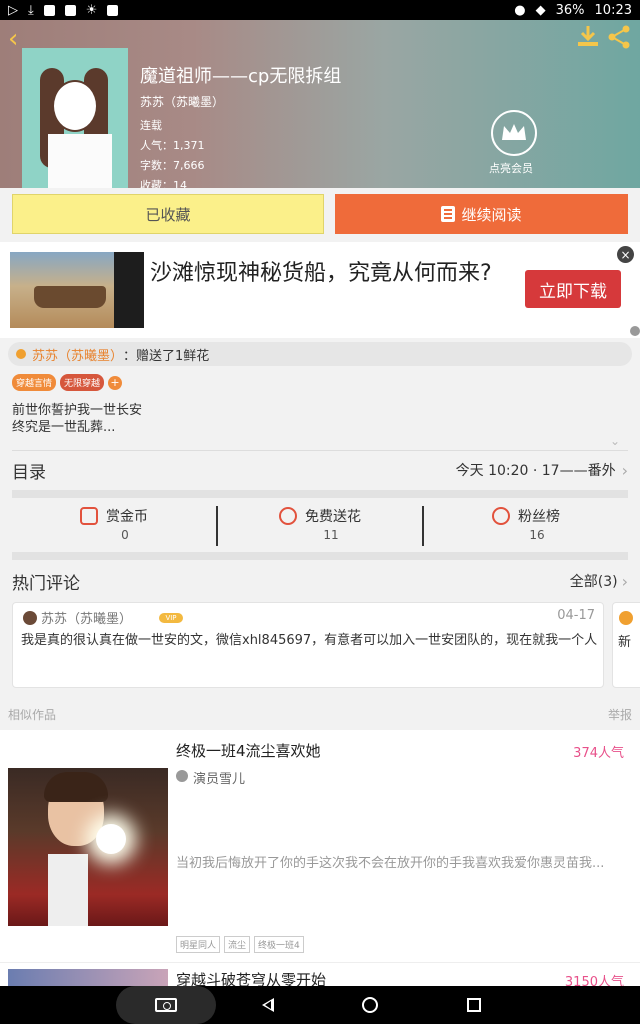  What do you see at coordinates (82, 382) in the screenshot?
I see `tag: 无限穿越` at bounding box center [82, 382].